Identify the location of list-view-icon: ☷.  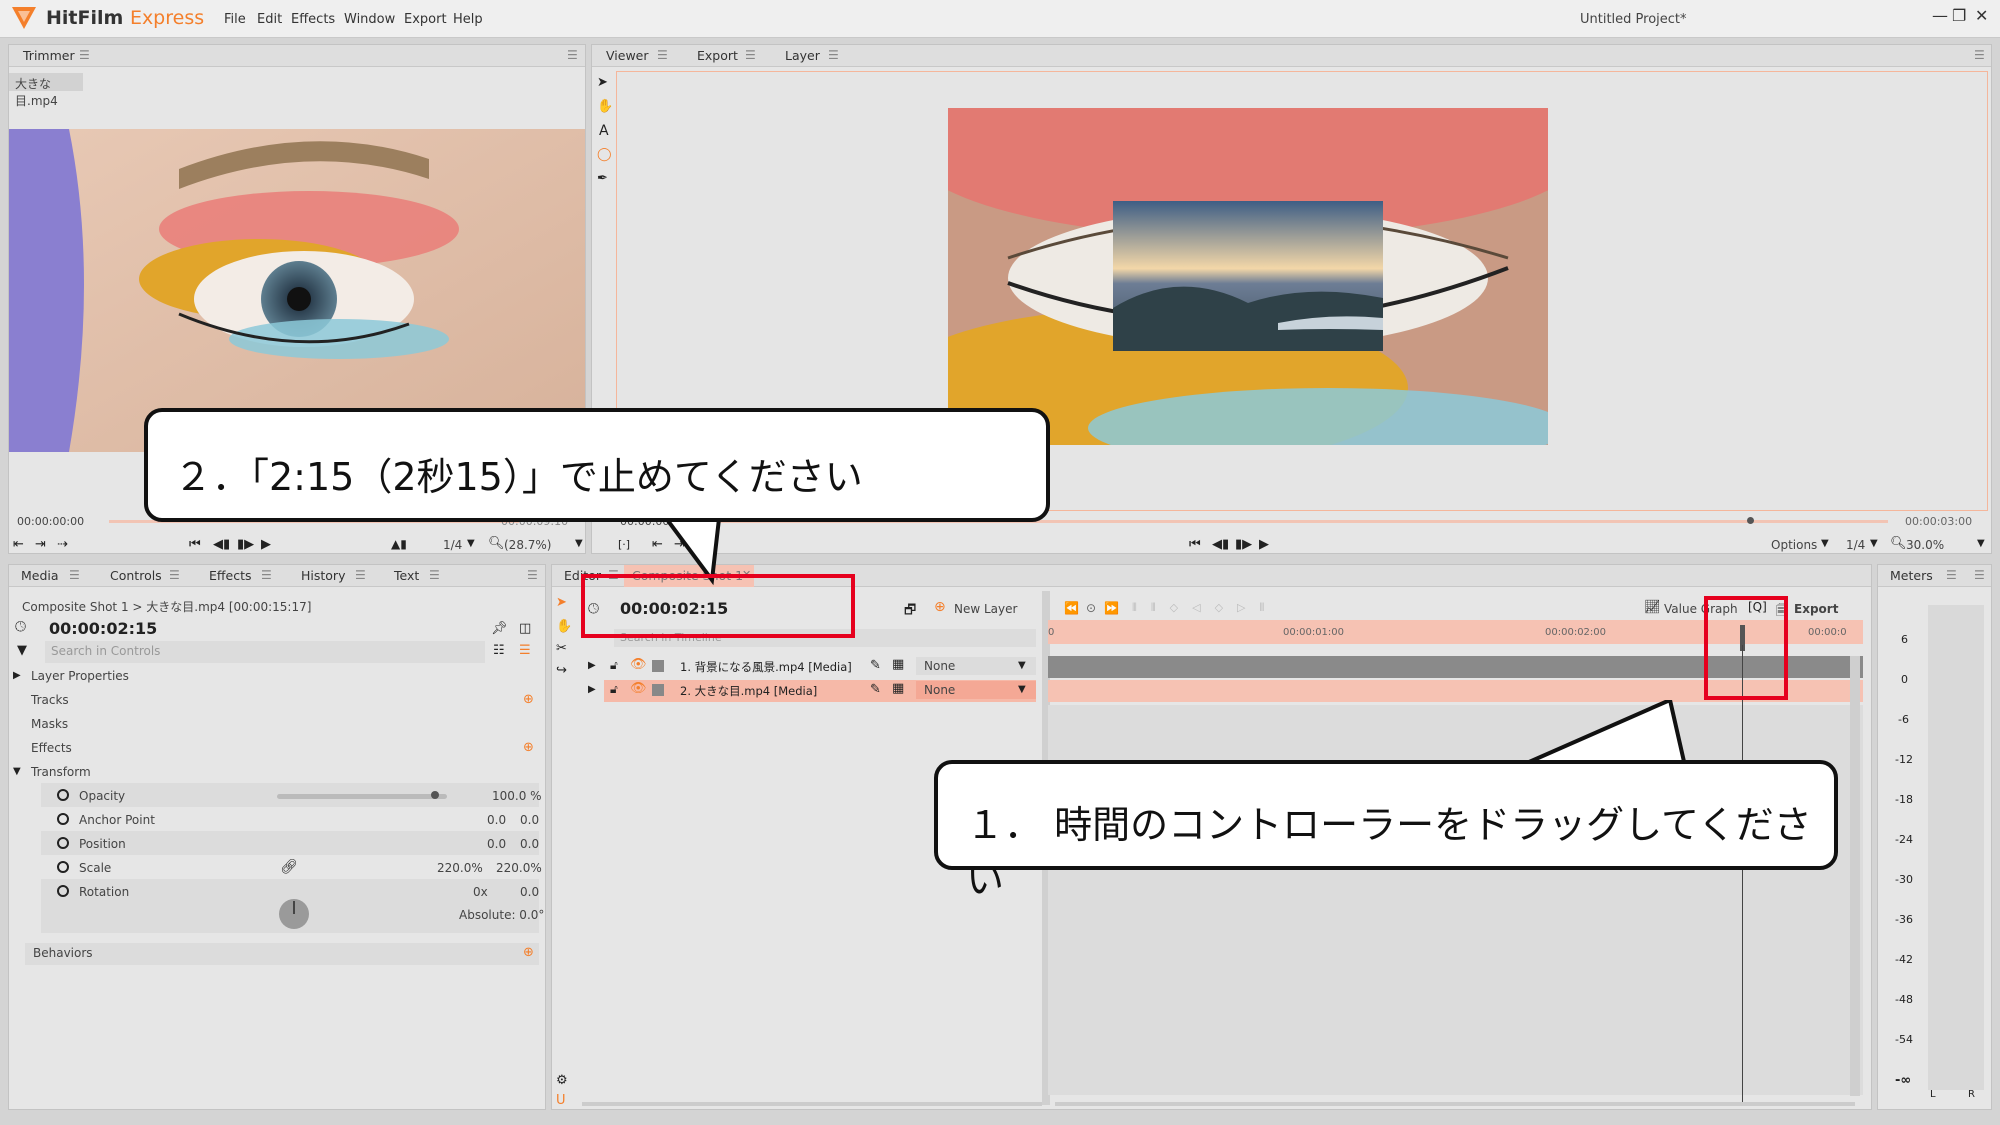
(499, 650).